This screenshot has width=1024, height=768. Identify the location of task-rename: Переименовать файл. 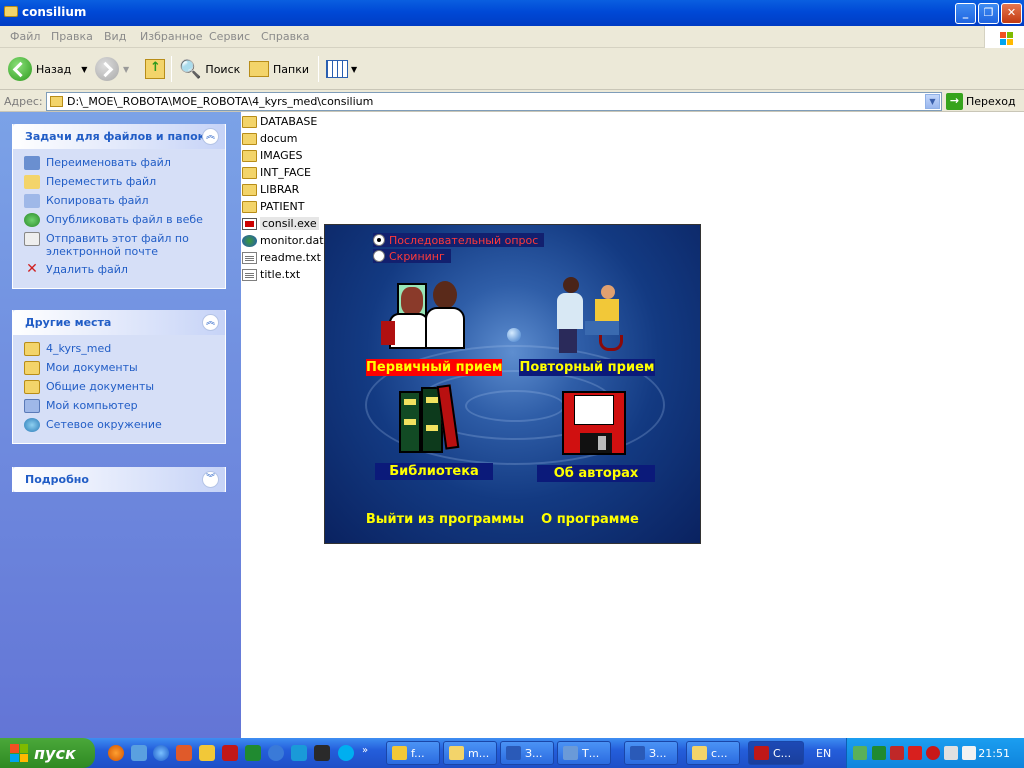
(124, 163).